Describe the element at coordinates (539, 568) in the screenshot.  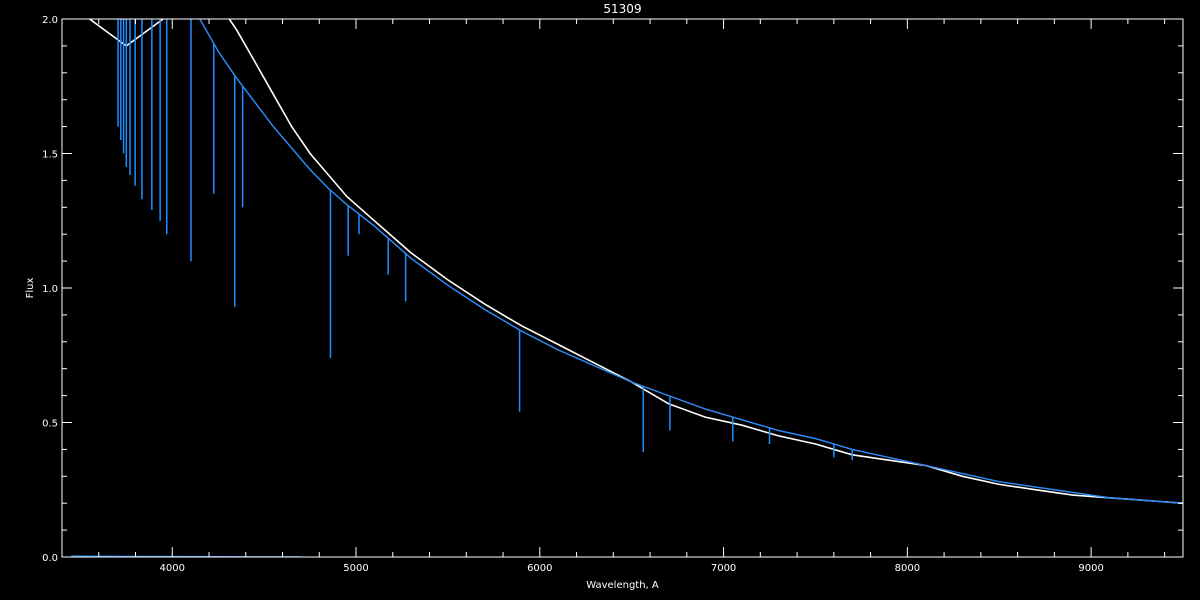
I see `x-tick-label: 6000` at that location.